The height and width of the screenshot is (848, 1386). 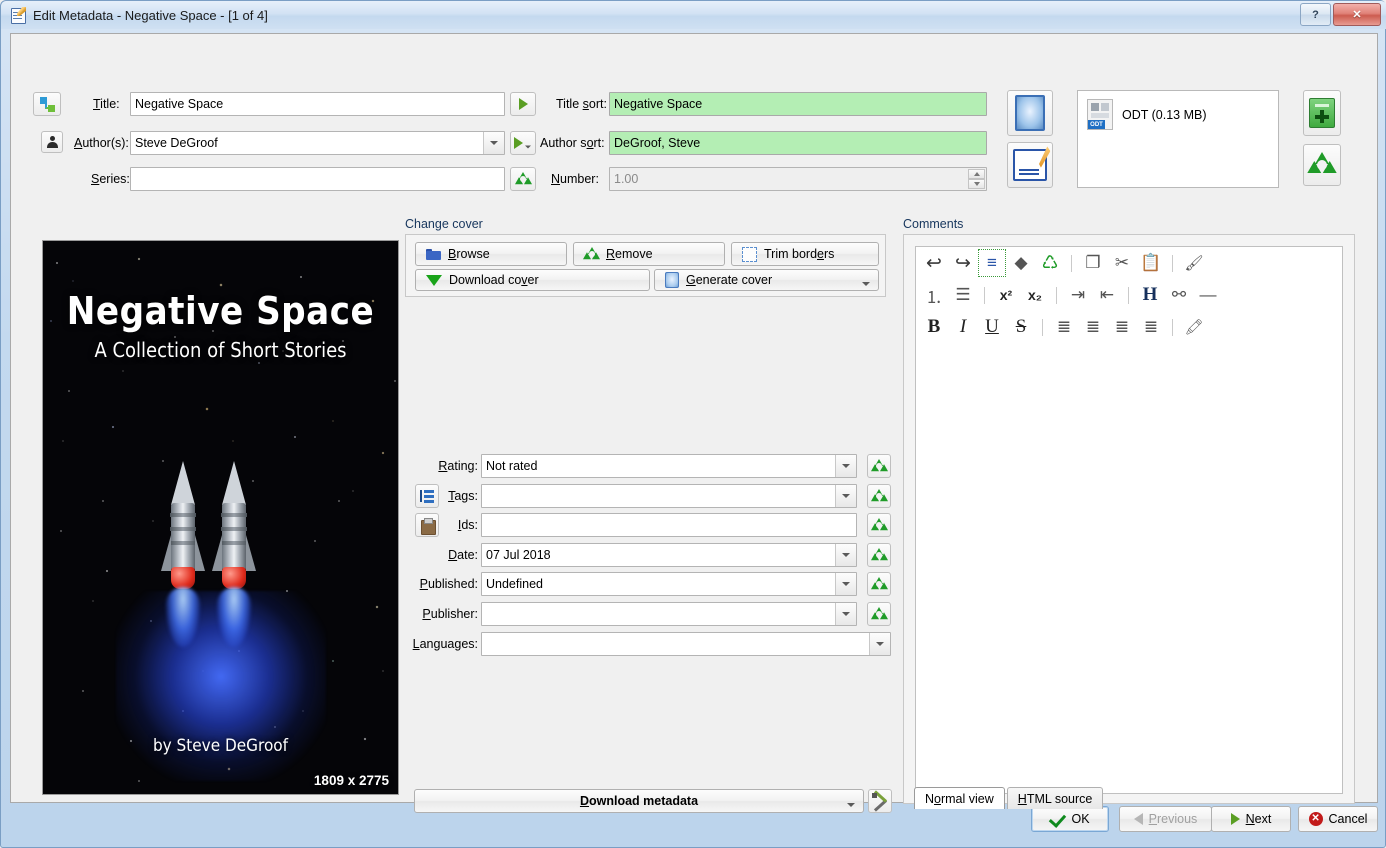 I want to click on title-sort-label: Title sort:, so click(x=581, y=104).